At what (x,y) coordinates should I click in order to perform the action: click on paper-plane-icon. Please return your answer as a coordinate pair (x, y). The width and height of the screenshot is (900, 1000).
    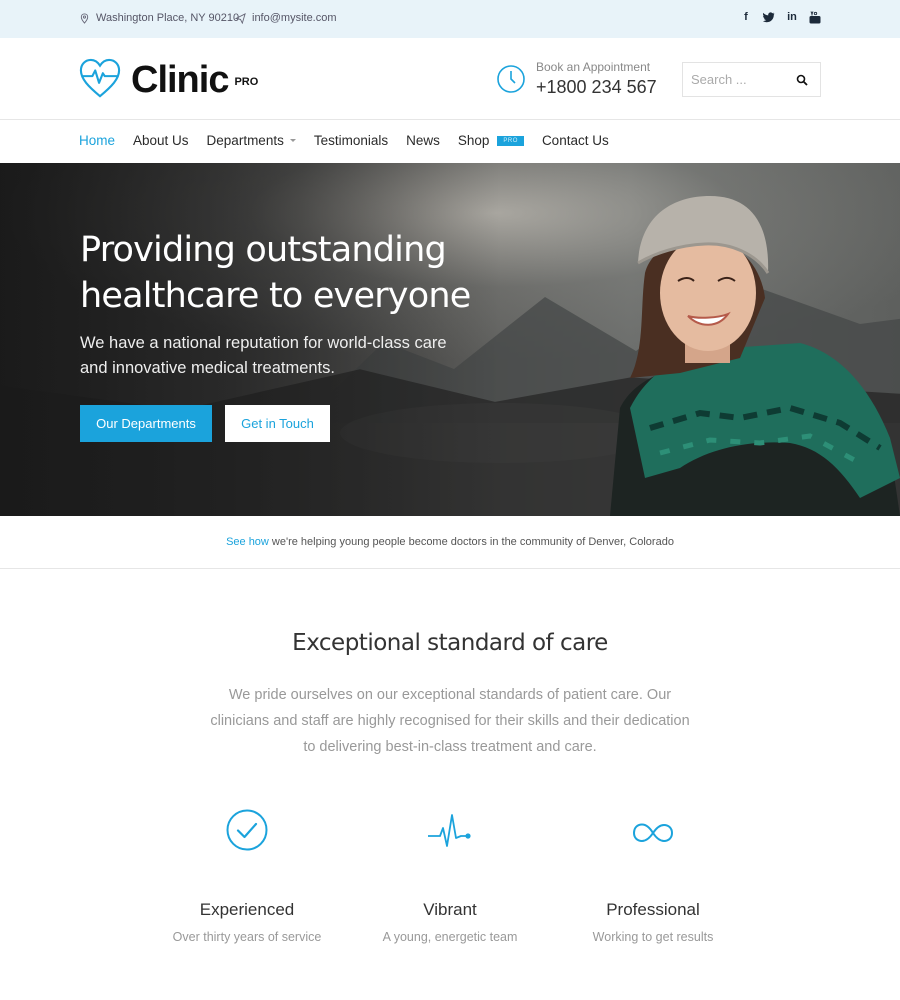
    Looking at the image, I should click on (240, 18).